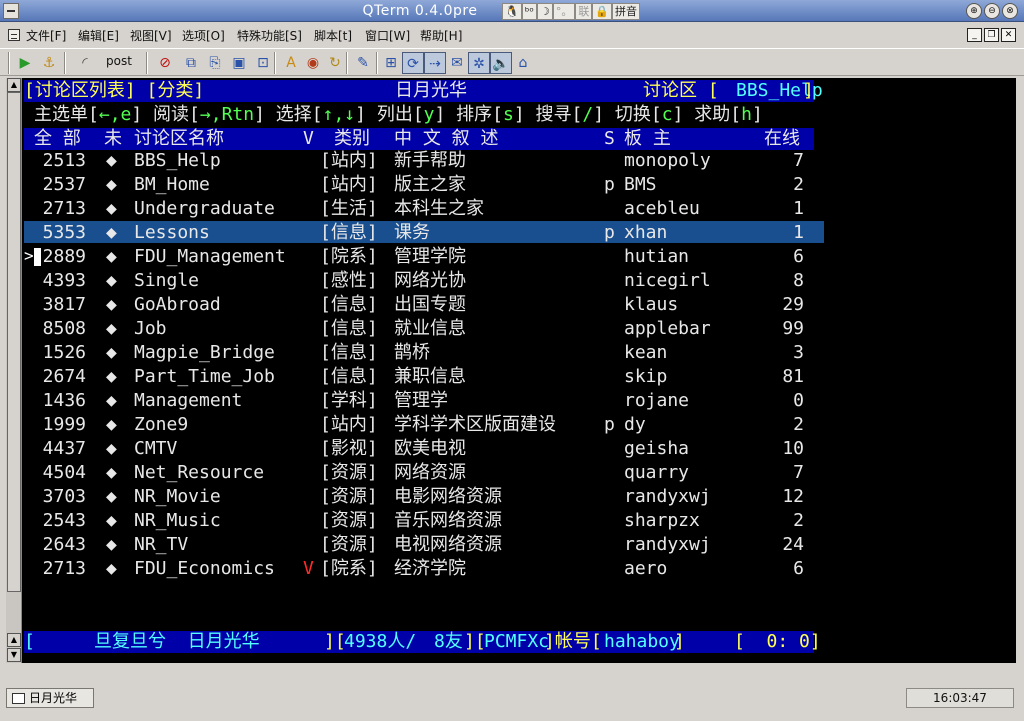 The height and width of the screenshot is (721, 1024). Describe the element at coordinates (161, 424) in the screenshot. I see `board-name: Zone9` at that location.